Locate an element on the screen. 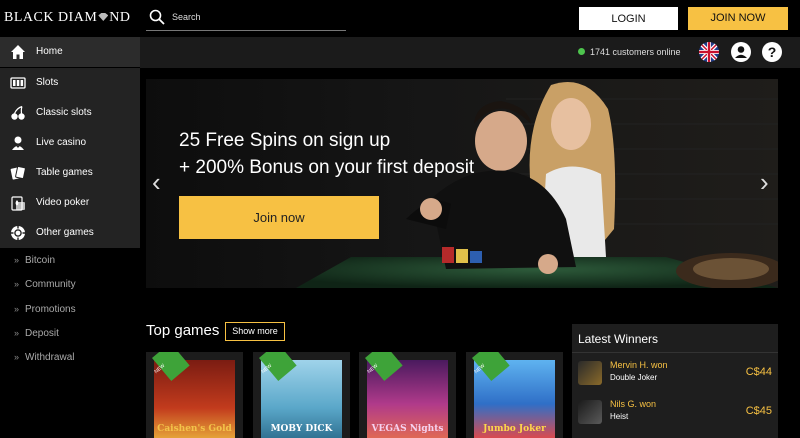  sidebar-item-other-games: Other games is located at coordinates (70, 233).